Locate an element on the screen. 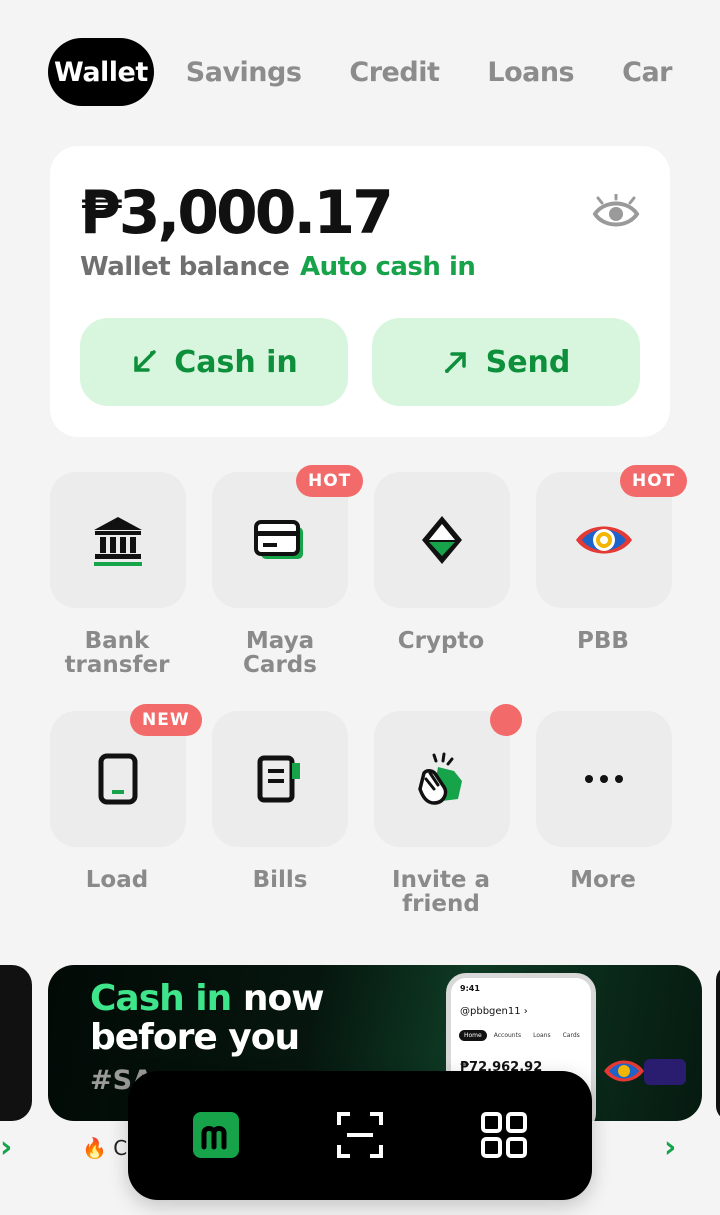 Image resolution: width=720 pixels, height=1215 pixels. banner-headline: Cash in now before you is located at coordinates (207, 1018).